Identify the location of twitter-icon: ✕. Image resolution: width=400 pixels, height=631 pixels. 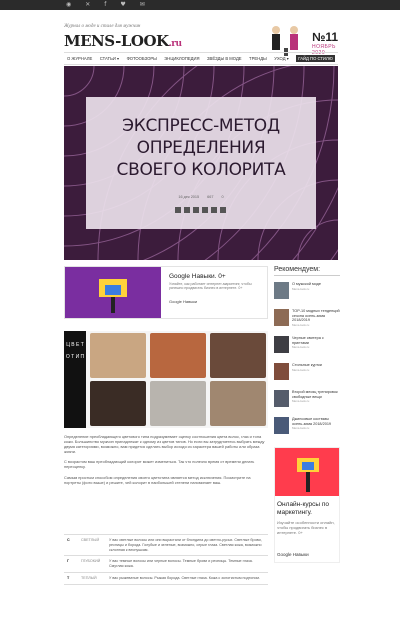
(87, 5).